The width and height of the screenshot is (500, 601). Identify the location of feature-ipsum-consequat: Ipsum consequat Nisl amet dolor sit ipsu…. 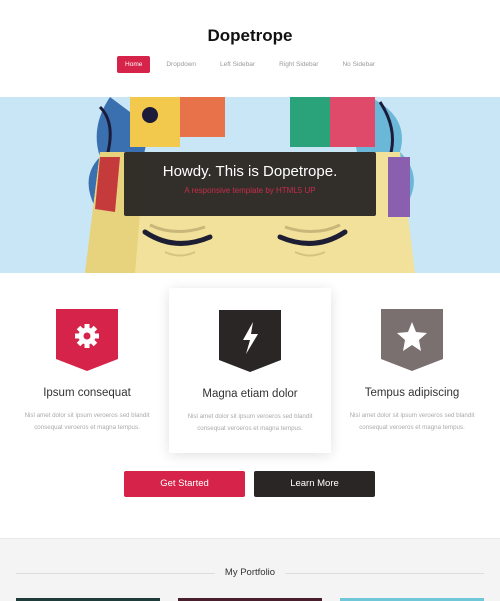
(87, 362).